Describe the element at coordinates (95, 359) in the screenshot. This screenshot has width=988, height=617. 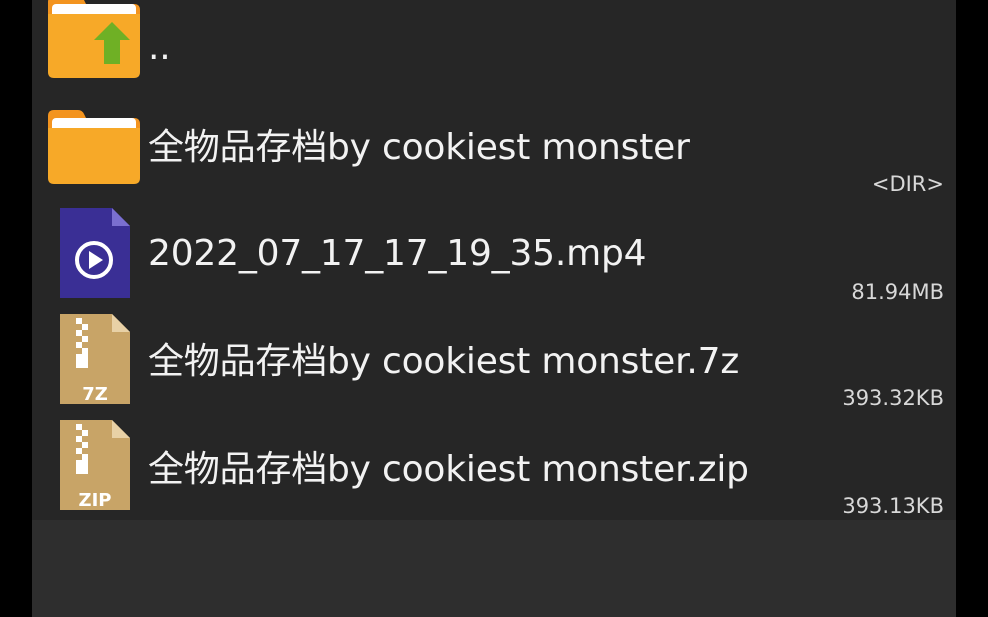
I see `archive-7z-icon: 7Z` at that location.